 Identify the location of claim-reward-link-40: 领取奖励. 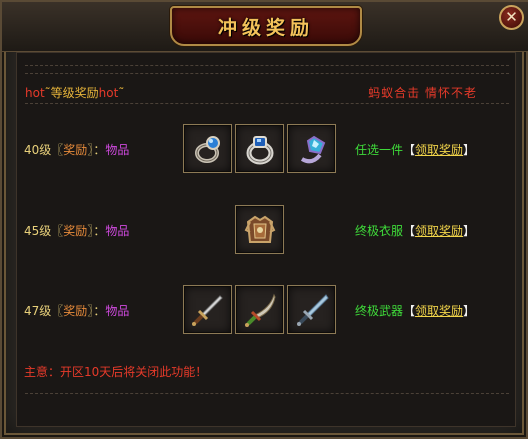
(439, 150).